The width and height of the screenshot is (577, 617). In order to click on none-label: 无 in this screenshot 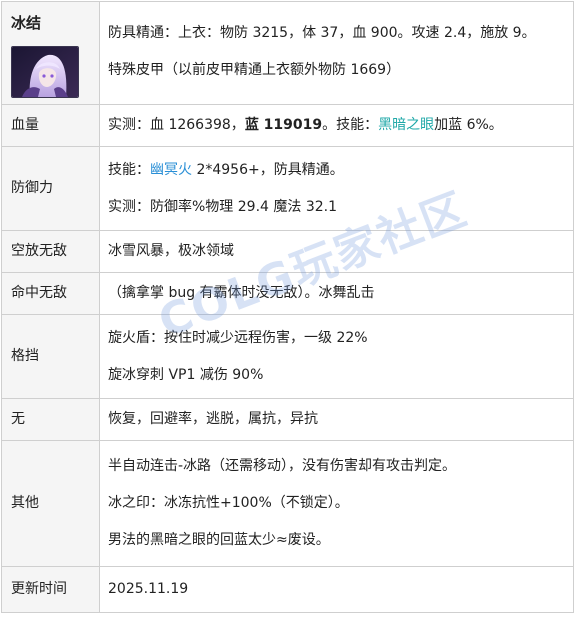, I will do `click(50, 419)`.